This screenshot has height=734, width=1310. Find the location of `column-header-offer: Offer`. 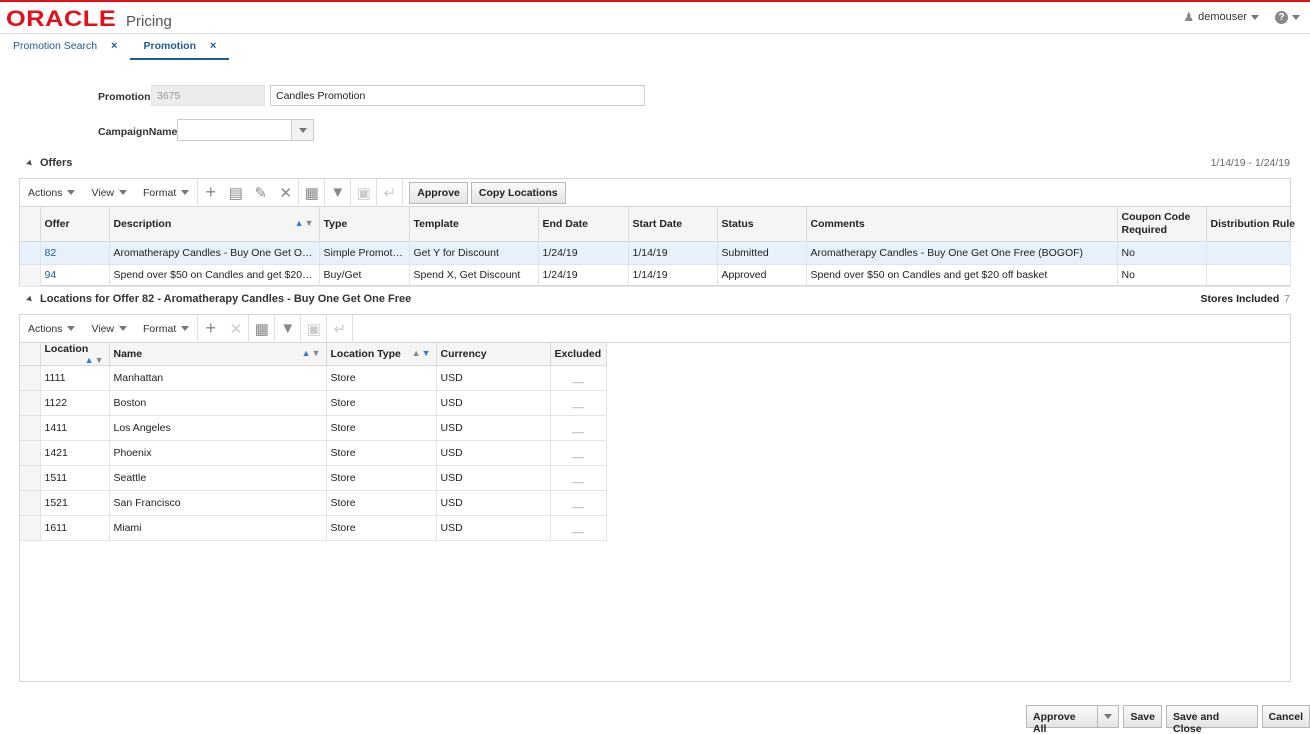

column-header-offer: Offer is located at coordinates (75, 224).